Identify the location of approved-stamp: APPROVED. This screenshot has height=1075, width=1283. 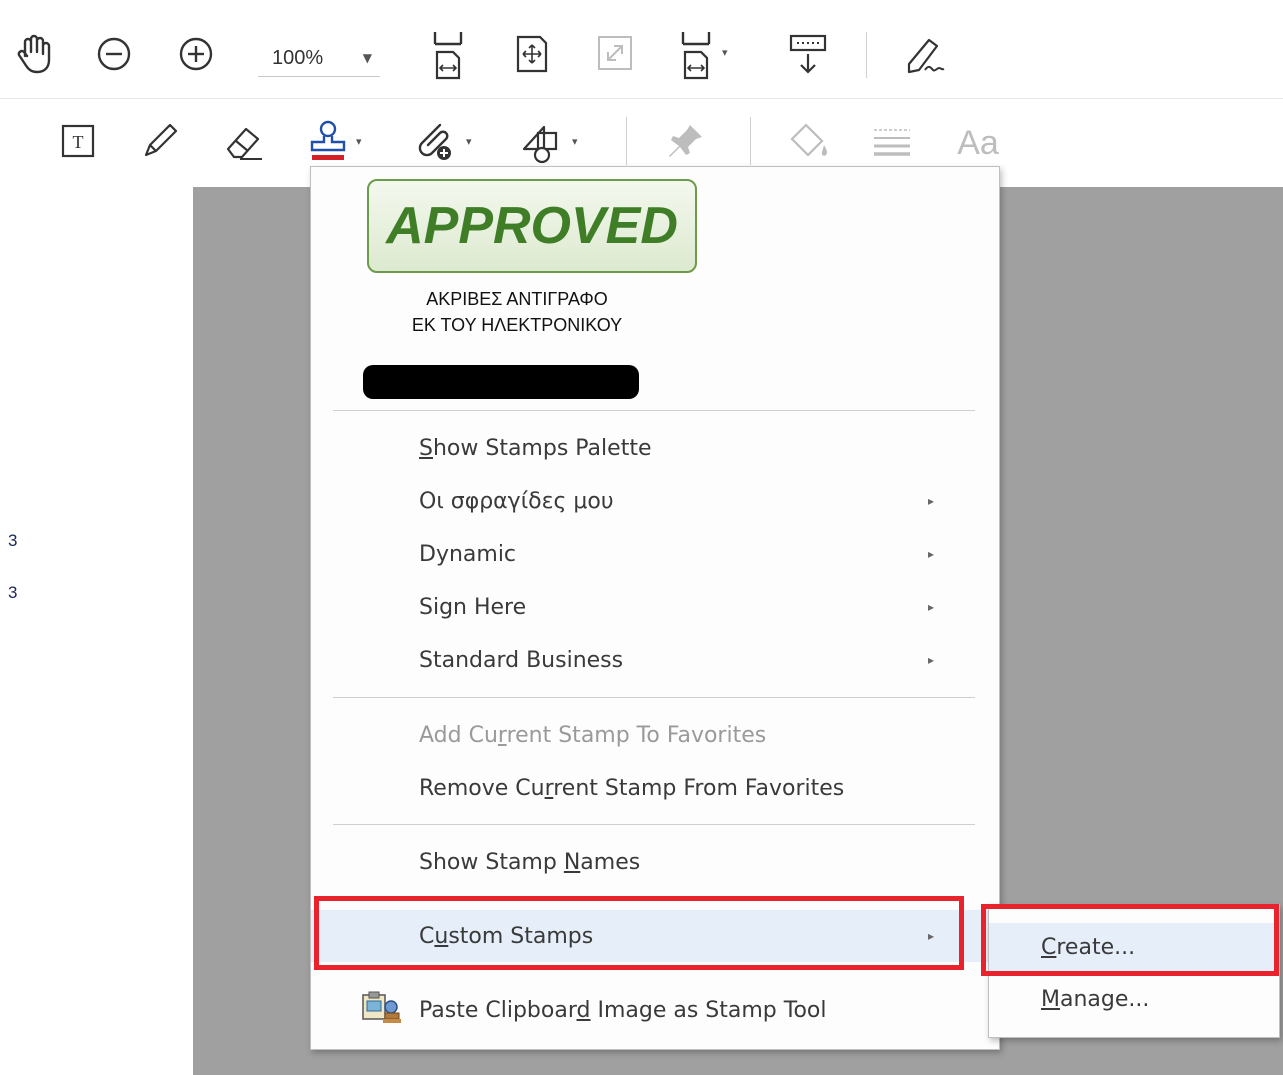
(532, 226).